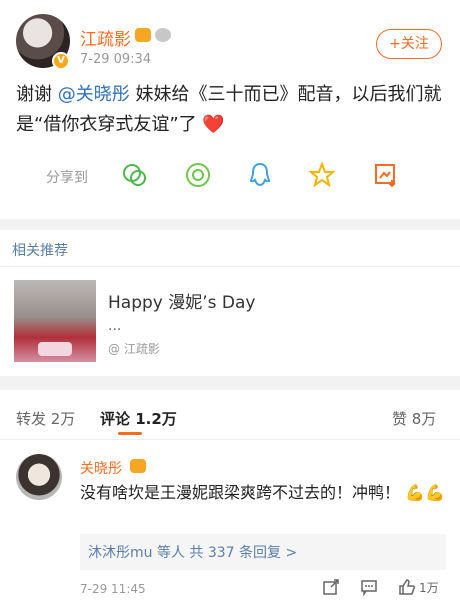 Image resolution: width=460 pixels, height=614 pixels. Describe the element at coordinates (45, 418) in the screenshot. I see `tab-repost: 转发 2万` at that location.